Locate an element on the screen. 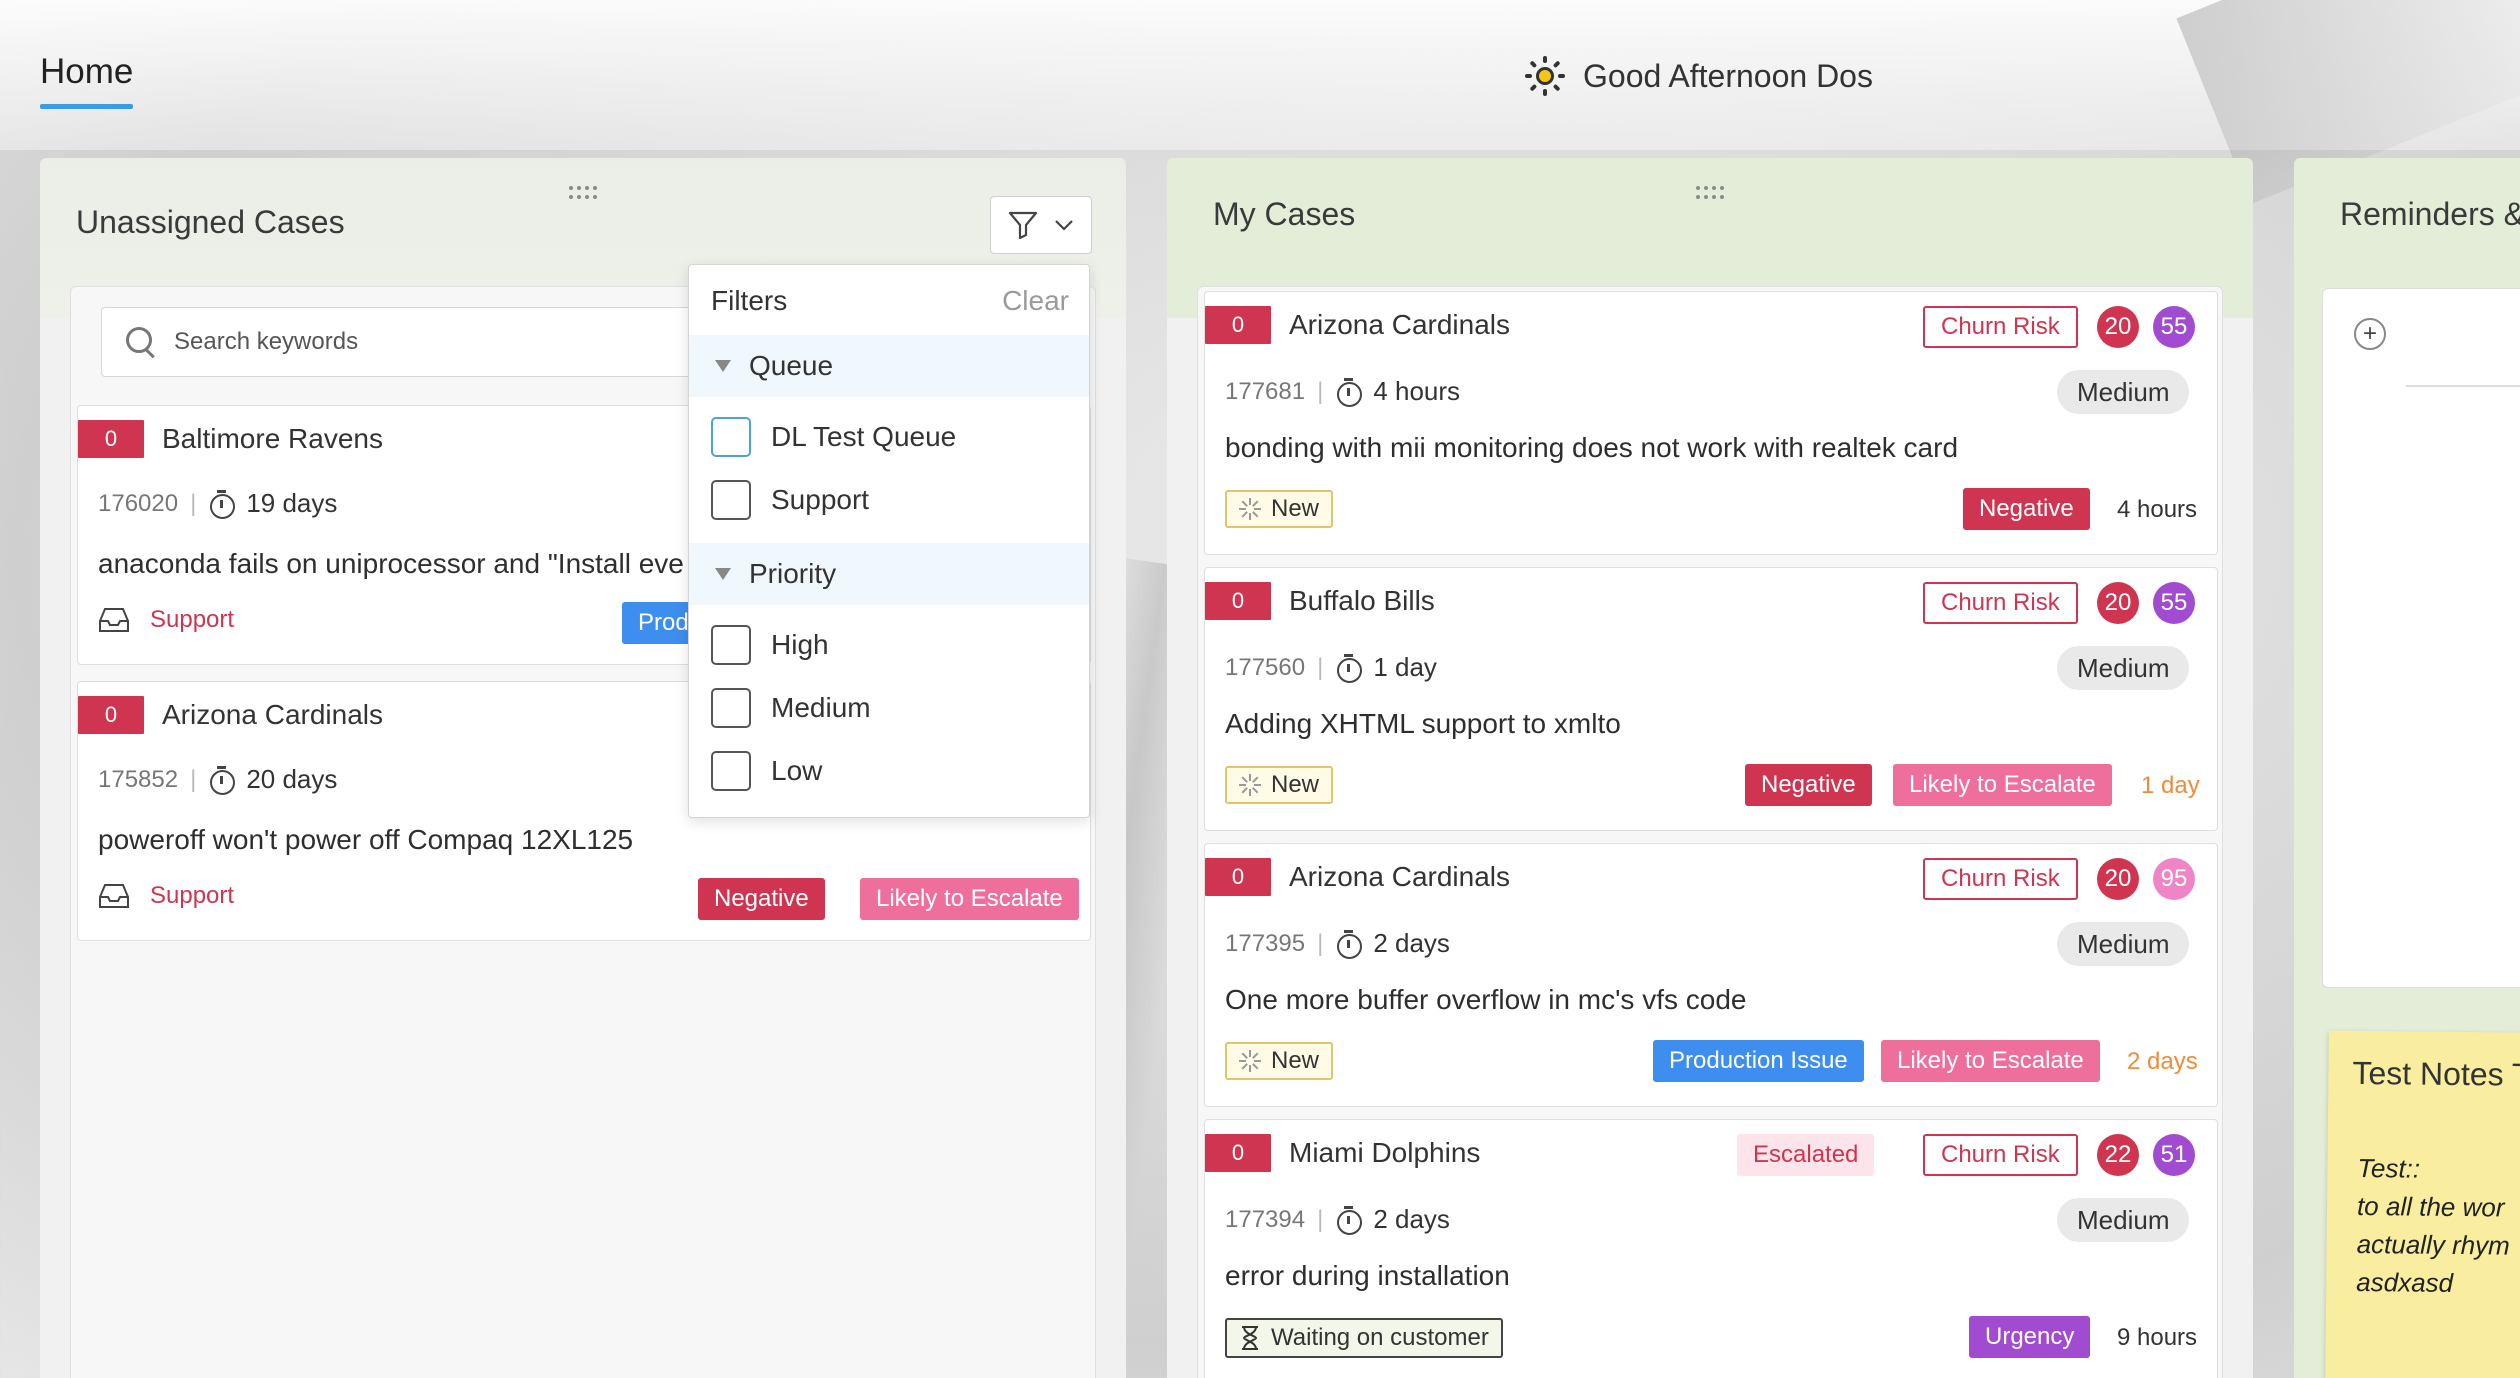 Image resolution: width=2520 pixels, height=1378 pixels. tab-home: Home is located at coordinates (87, 80).